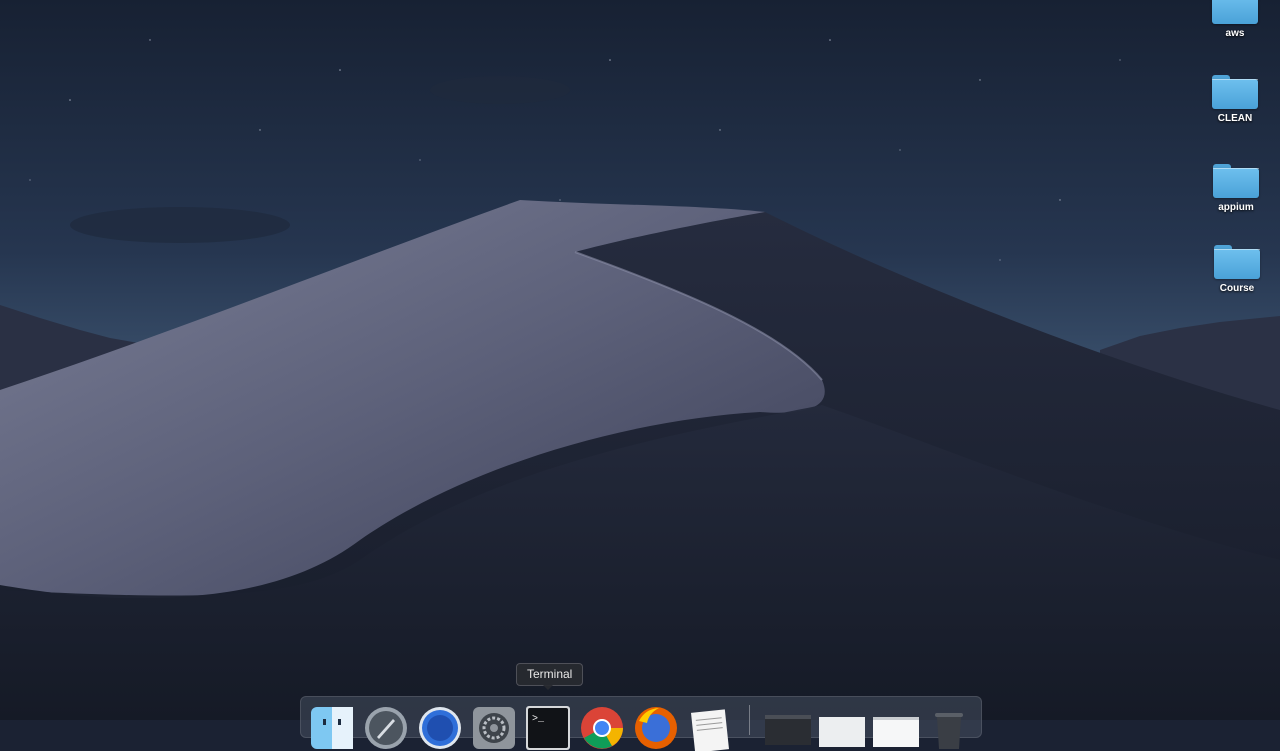 This screenshot has height=751, width=1280. Describe the element at coordinates (710, 728) in the screenshot. I see `textedit-icon` at that location.